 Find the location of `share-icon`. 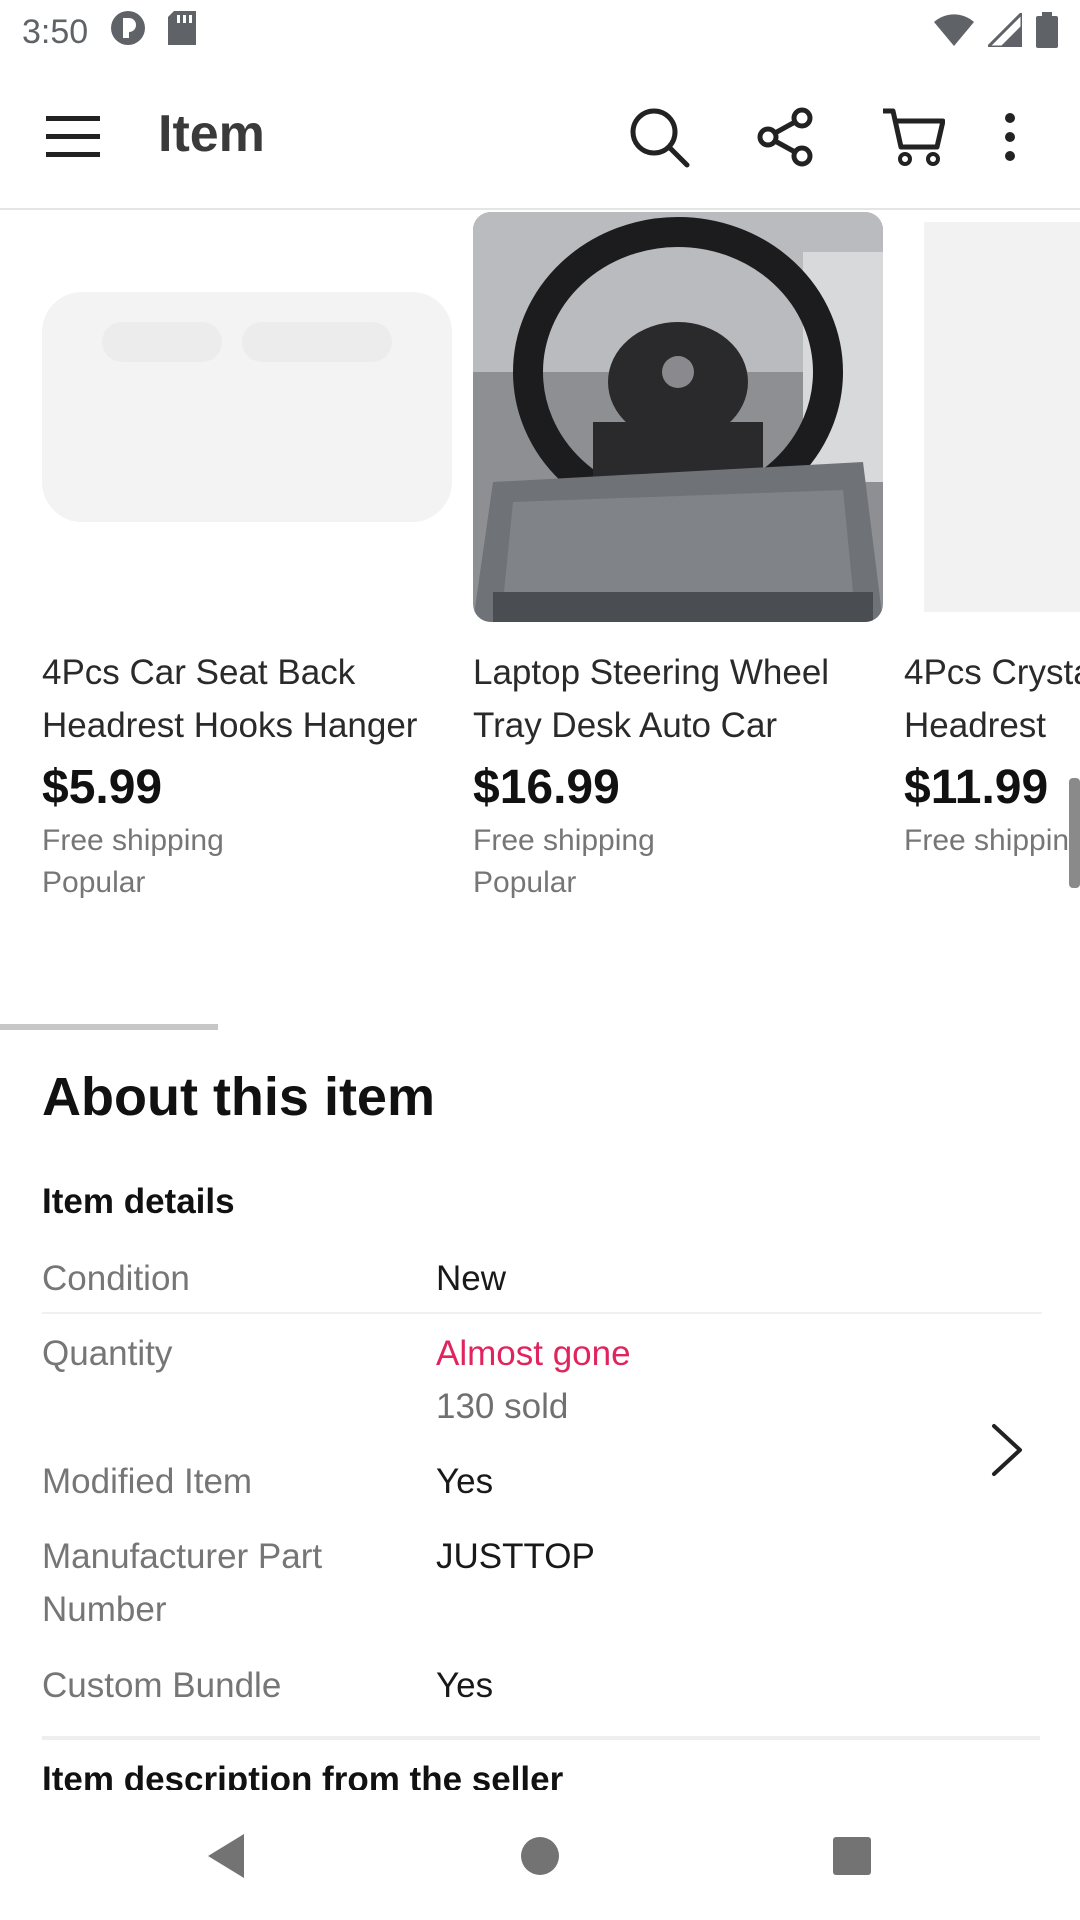

share-icon is located at coordinates (785, 137).